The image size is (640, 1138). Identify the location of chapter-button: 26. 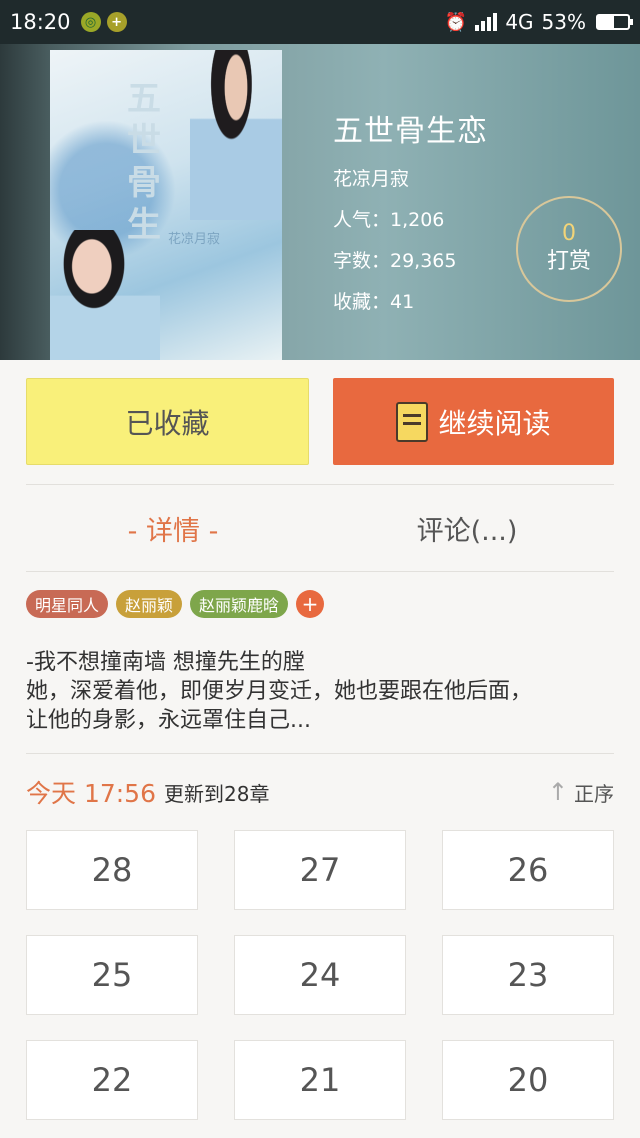
(528, 870).